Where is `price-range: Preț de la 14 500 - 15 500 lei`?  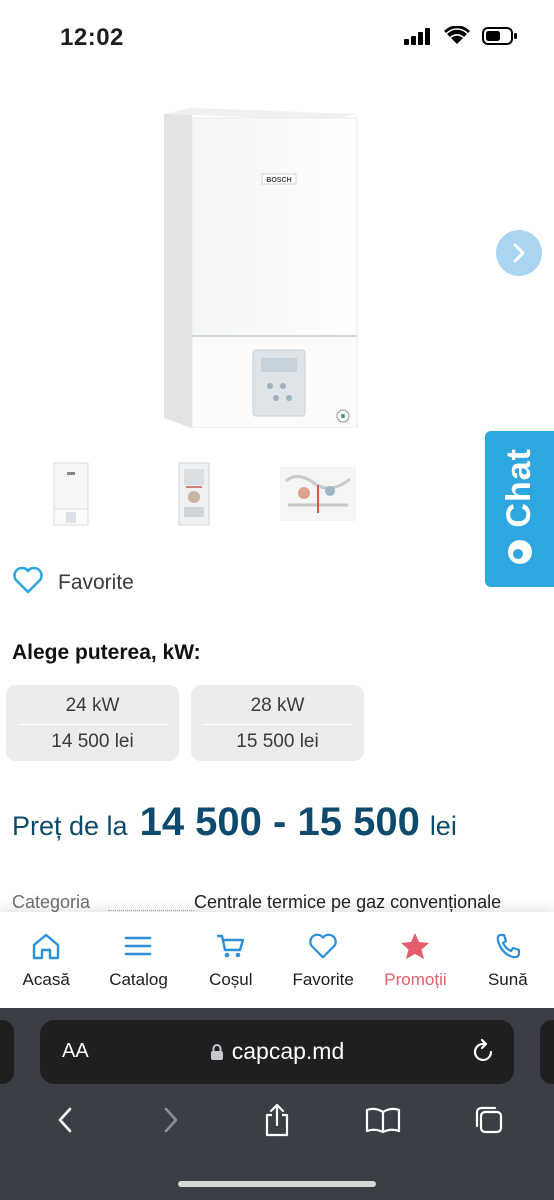
price-range: Preț de la 14 500 - 15 500 lei is located at coordinates (234, 822).